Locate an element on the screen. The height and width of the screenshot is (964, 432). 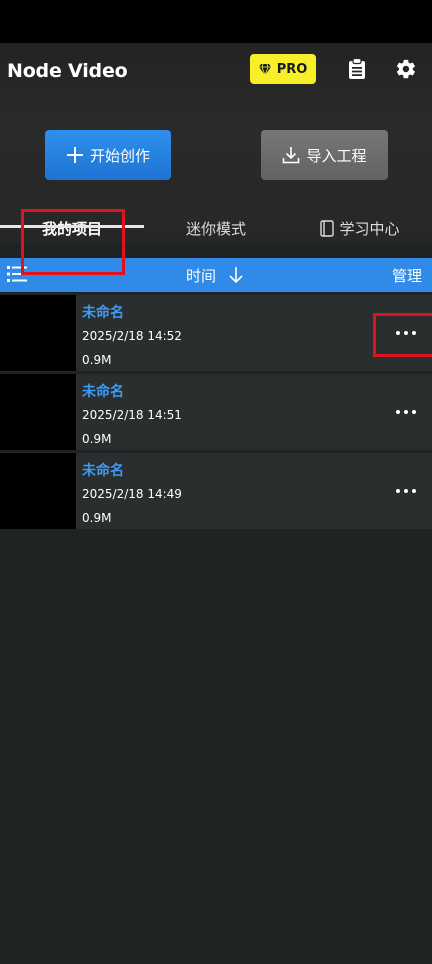
list-icon is located at coordinates (17, 274).